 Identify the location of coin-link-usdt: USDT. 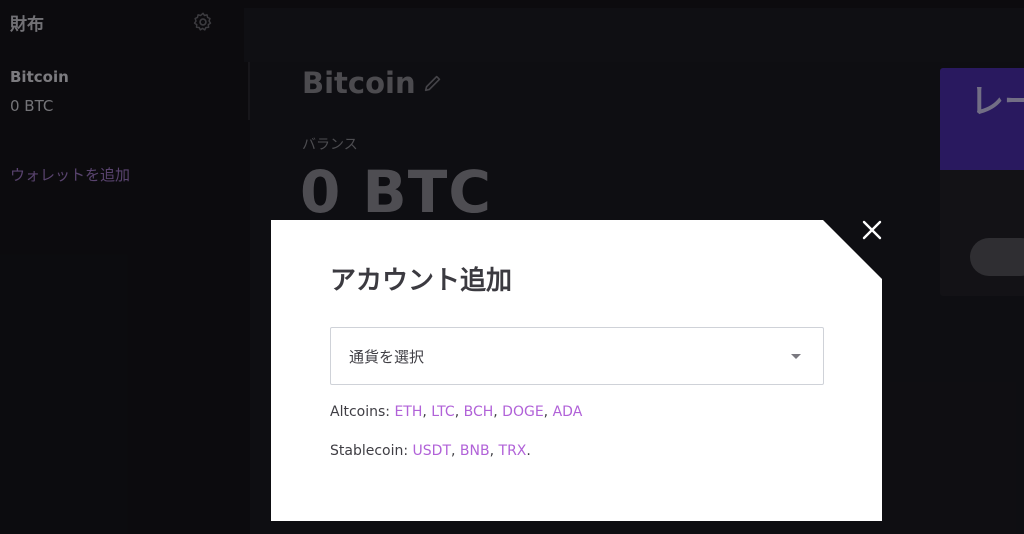
(432, 451).